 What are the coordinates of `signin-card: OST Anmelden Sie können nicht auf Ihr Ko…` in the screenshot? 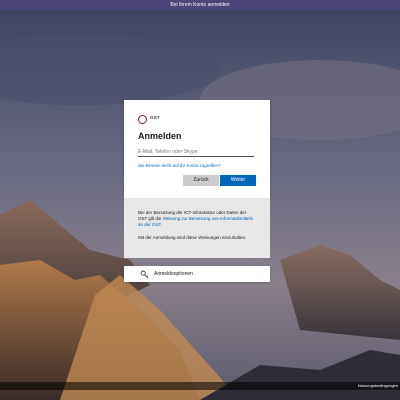 It's located at (197, 149).